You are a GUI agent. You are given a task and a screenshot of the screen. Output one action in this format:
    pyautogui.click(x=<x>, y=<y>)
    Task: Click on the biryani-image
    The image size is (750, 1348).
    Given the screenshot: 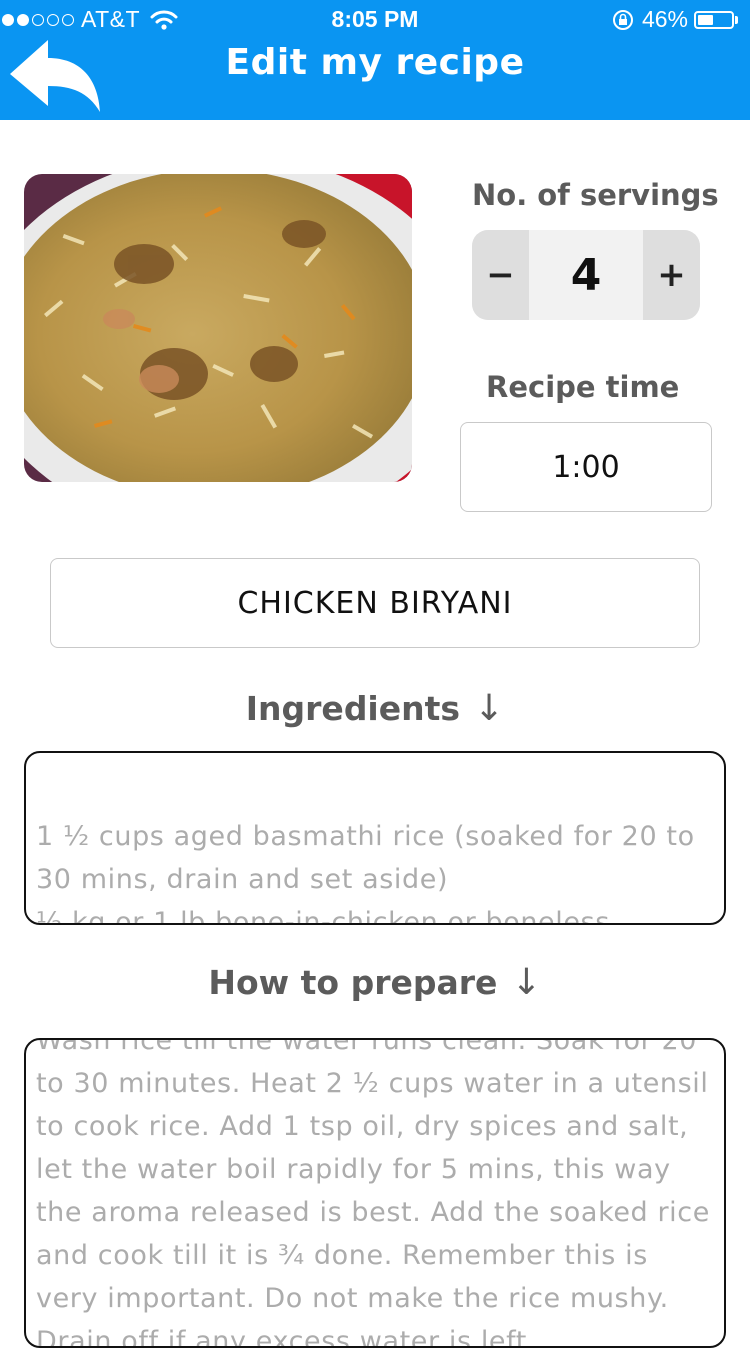 What is the action you would take?
    pyautogui.click(x=218, y=328)
    